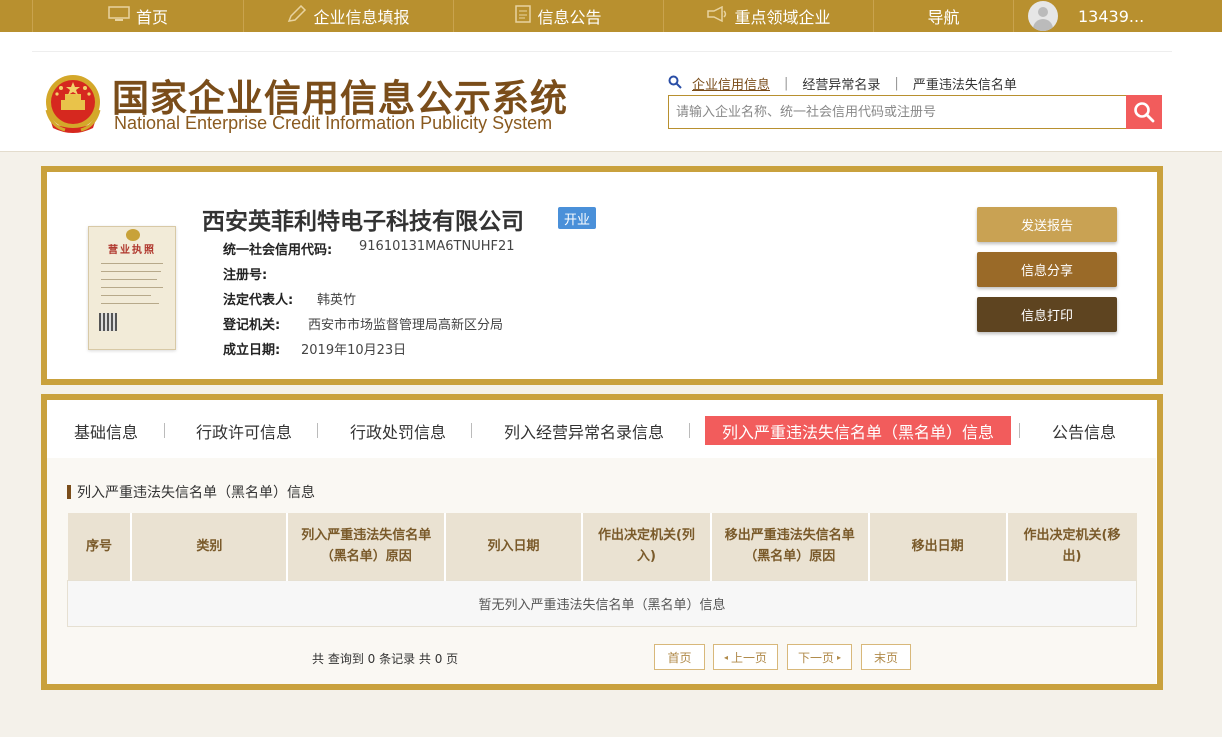  What do you see at coordinates (965, 83) in the screenshot?
I see `search-link-blacklist: 严重违法失信名单` at bounding box center [965, 83].